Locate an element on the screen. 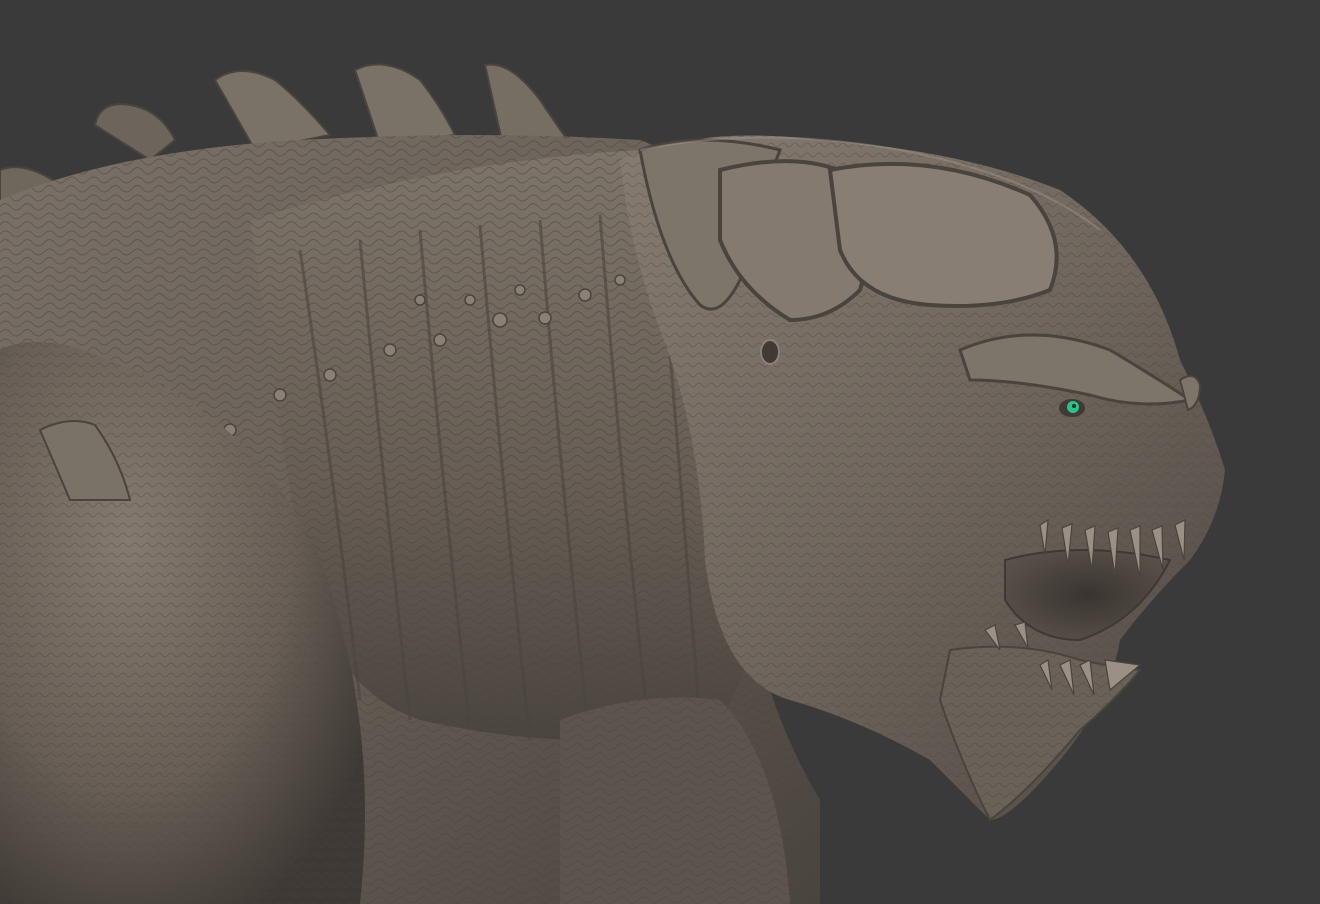 This screenshot has height=904, width=1320. creature-eye is located at coordinates (1072, 408).